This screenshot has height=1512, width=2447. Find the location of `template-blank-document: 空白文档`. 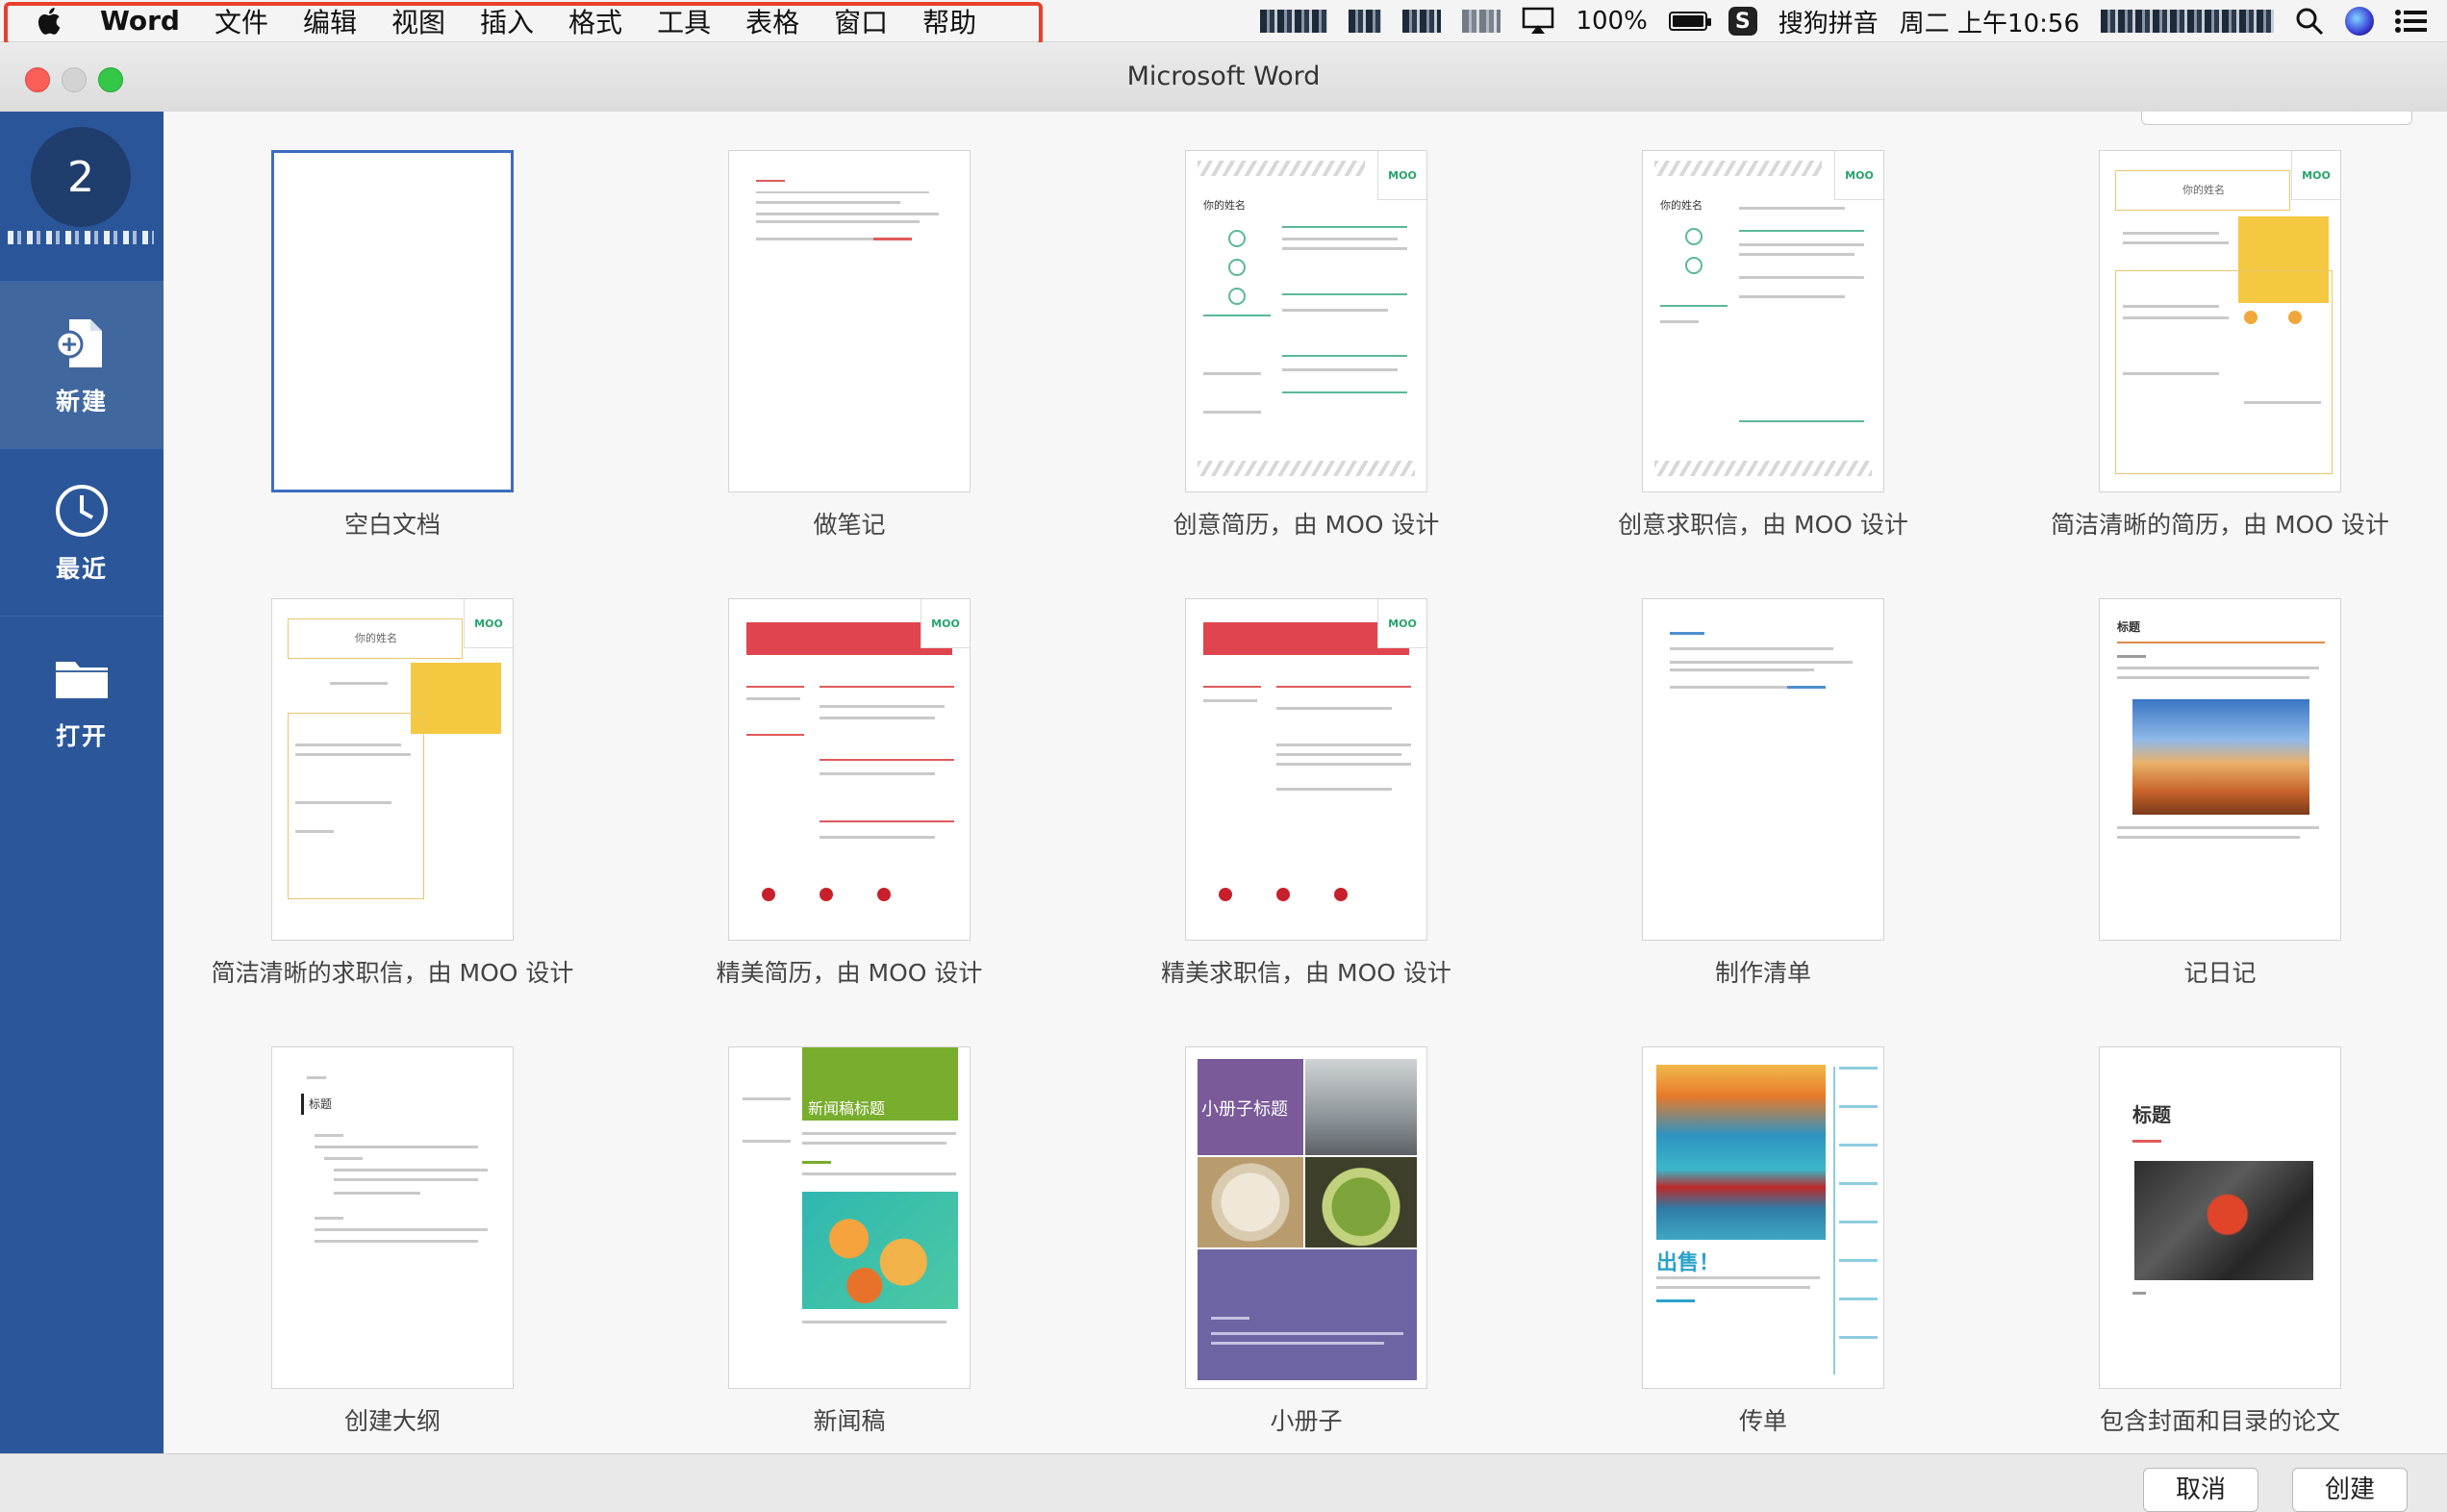

template-blank-document: 空白文档 is located at coordinates (341, 376).